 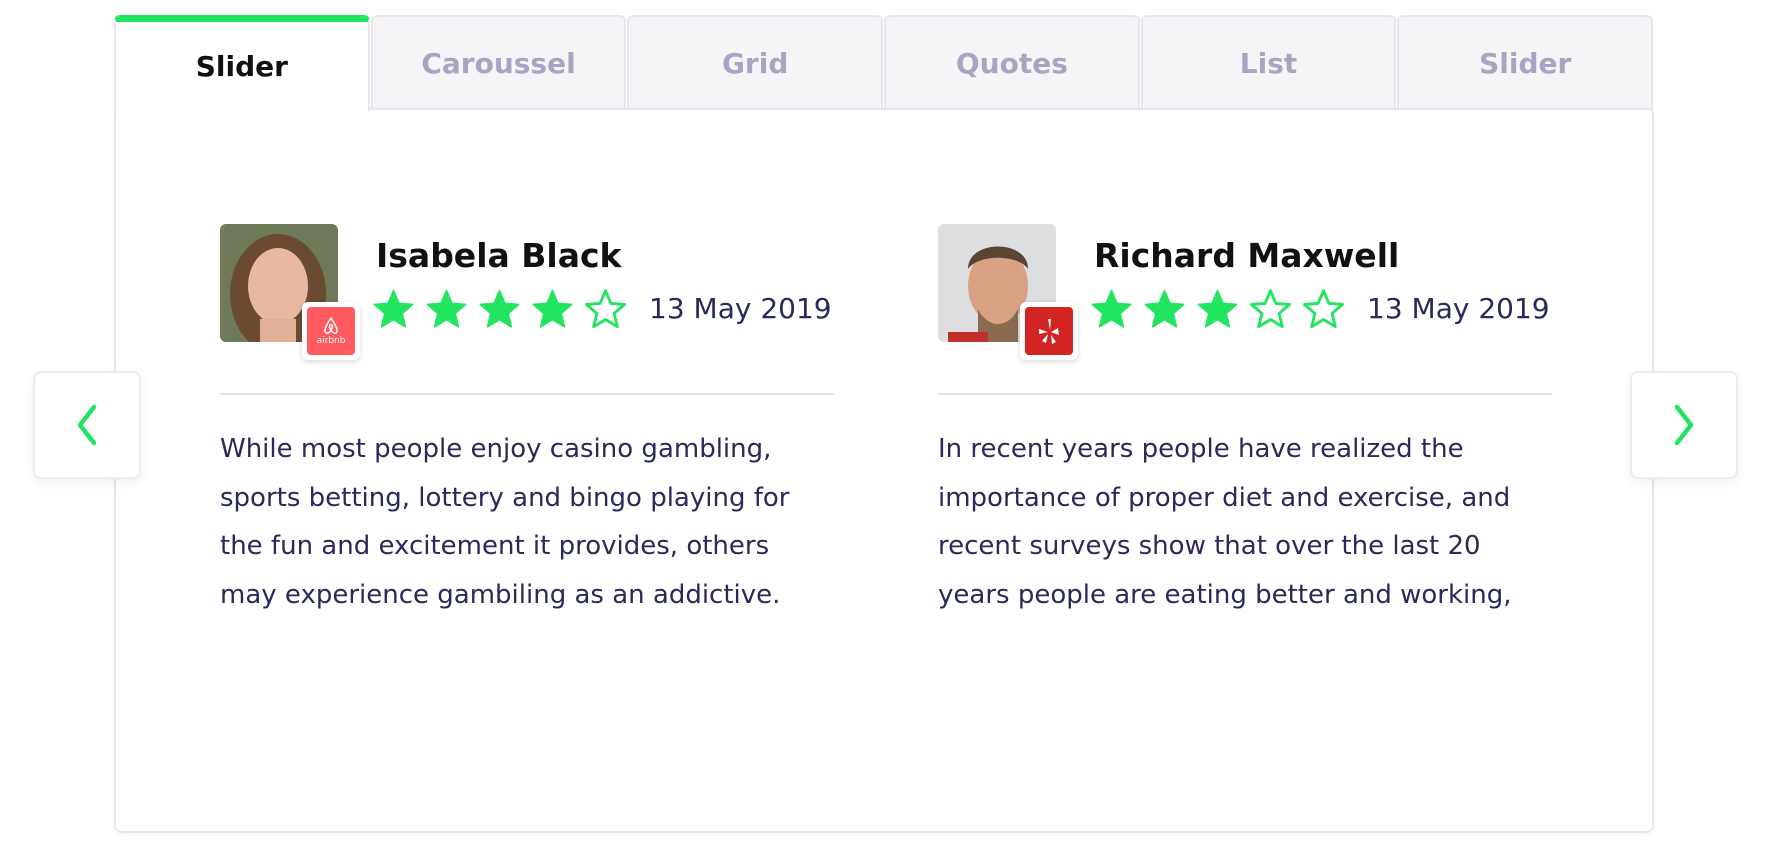 I want to click on airbnb-logo-text: airbnb, so click(x=331, y=341).